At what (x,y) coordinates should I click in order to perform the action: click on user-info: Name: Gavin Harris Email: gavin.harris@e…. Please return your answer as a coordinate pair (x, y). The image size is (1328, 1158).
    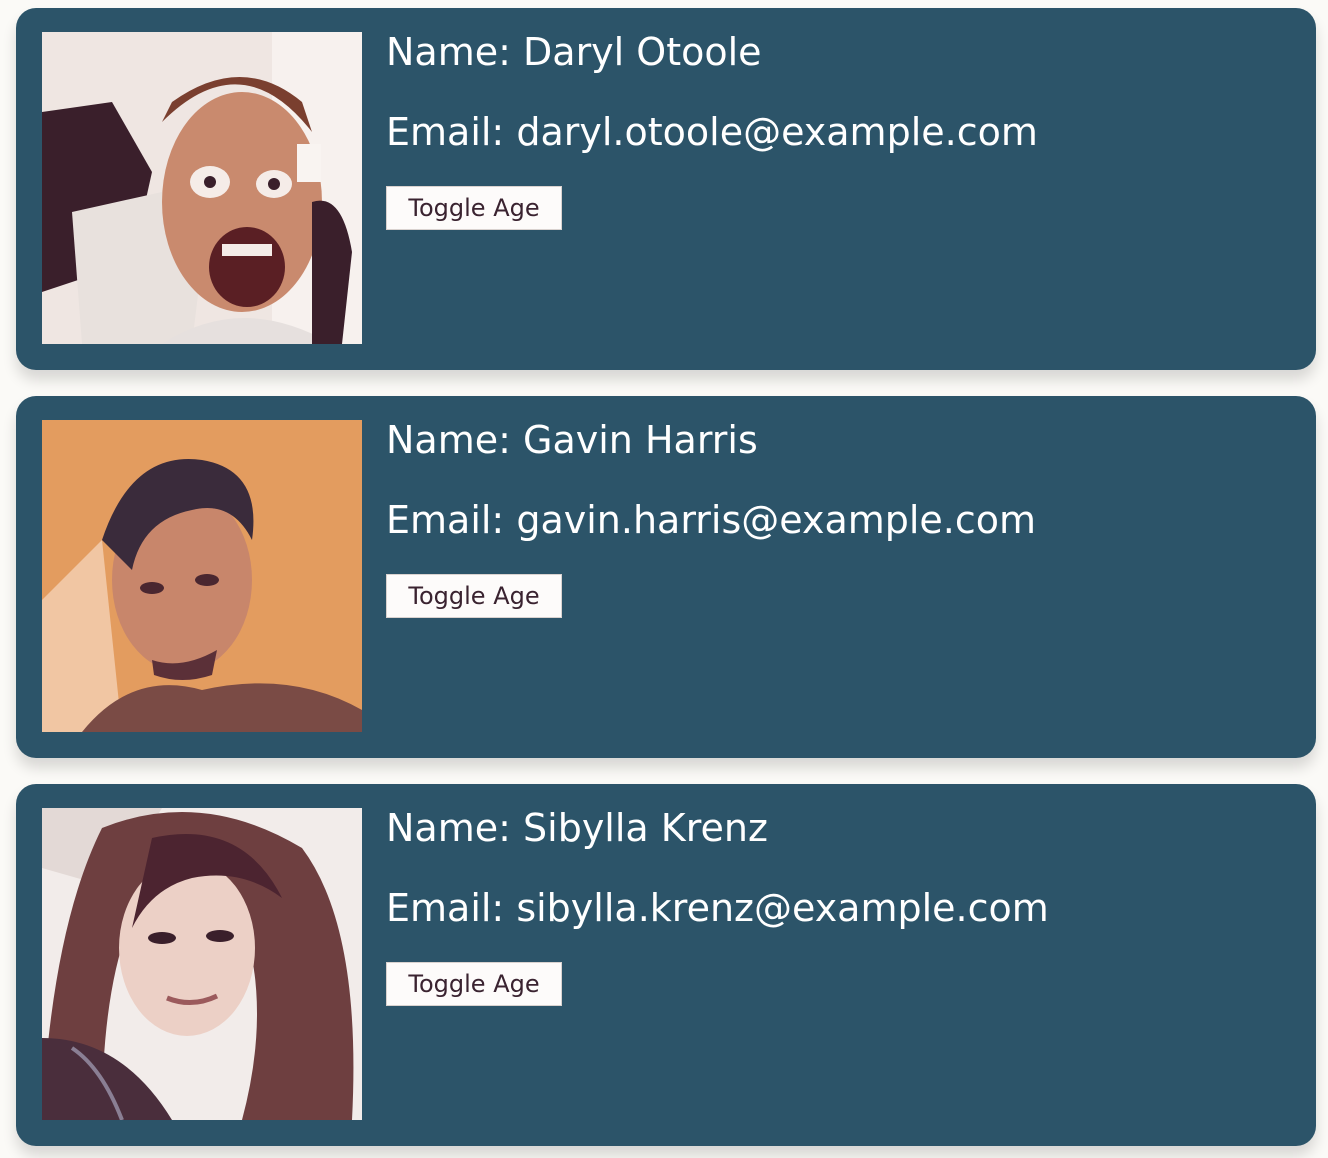
    Looking at the image, I should click on (836, 518).